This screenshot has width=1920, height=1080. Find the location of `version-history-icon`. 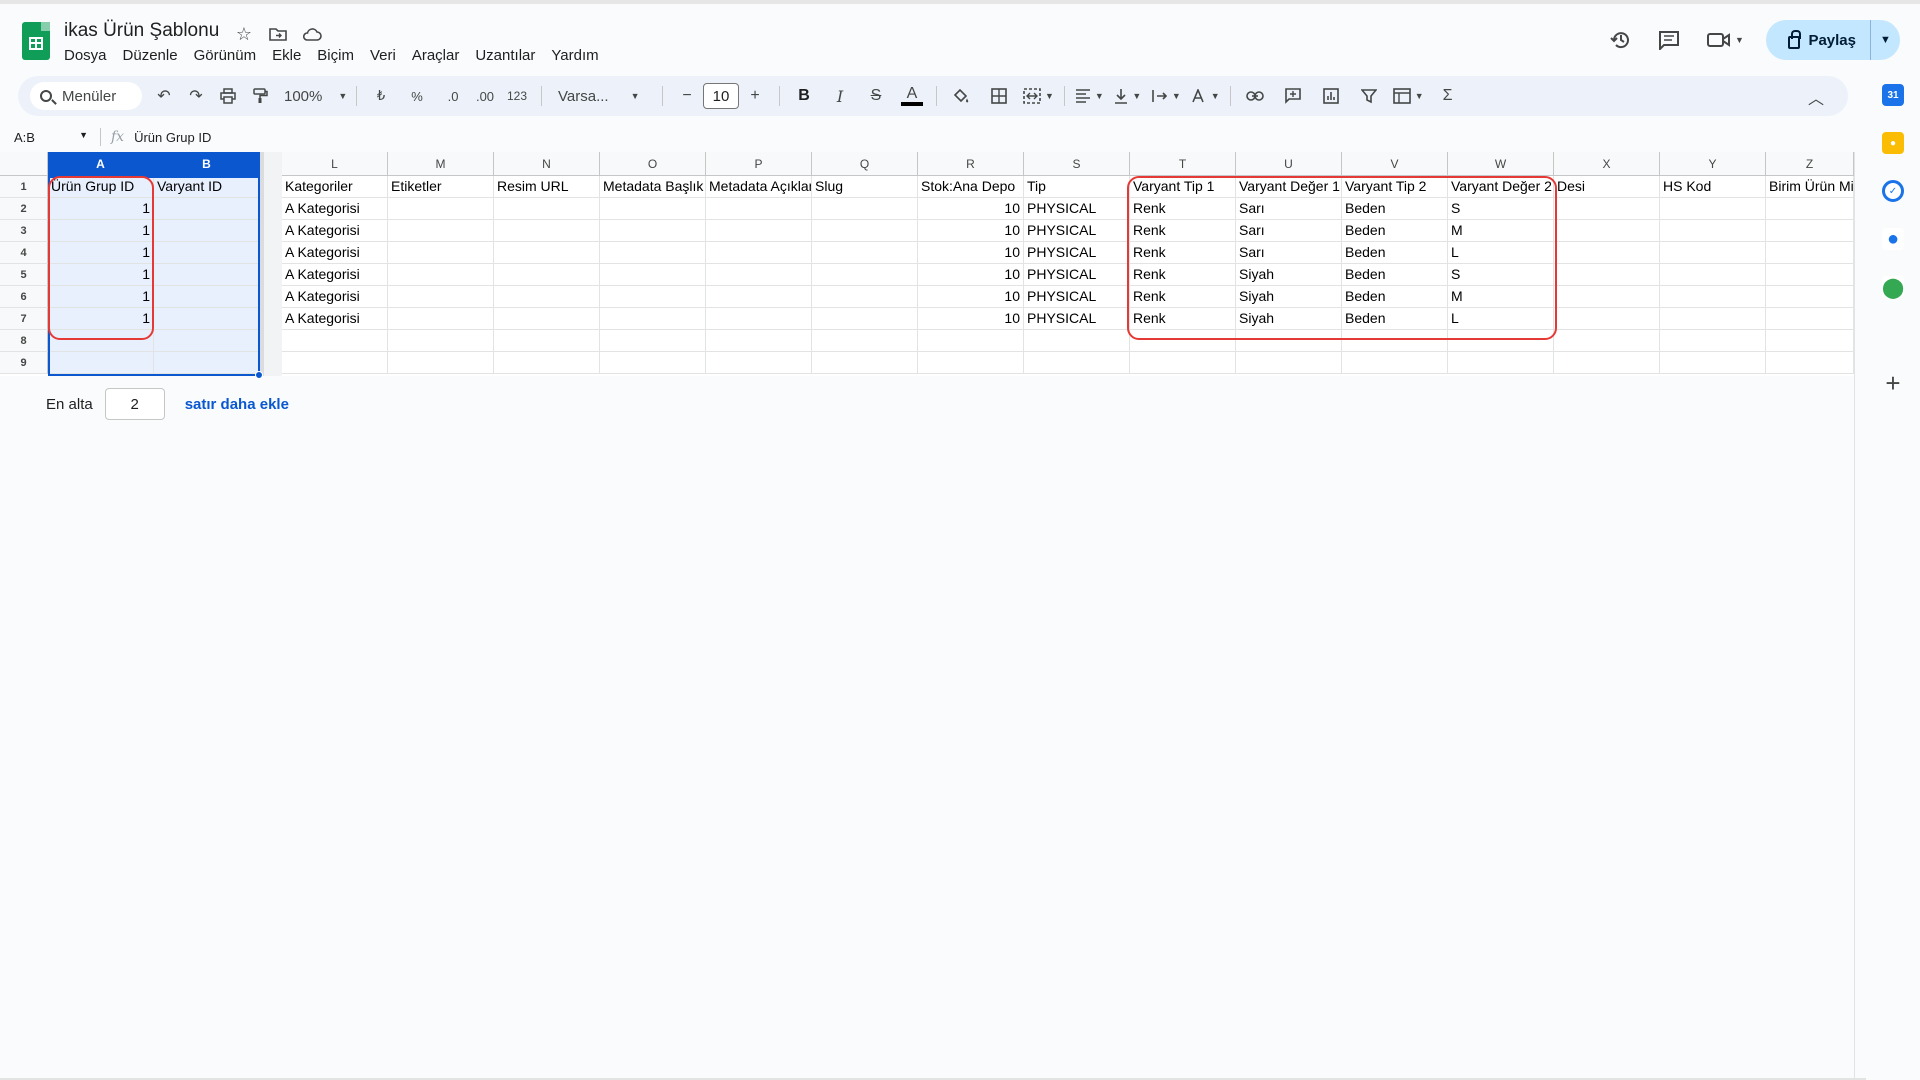

version-history-icon is located at coordinates (1621, 40).